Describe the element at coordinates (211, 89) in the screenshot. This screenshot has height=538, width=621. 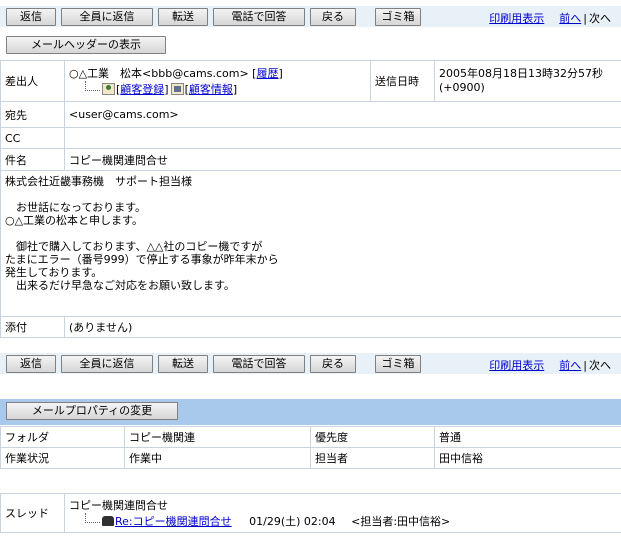
I see `customer-info-link: 顧客情報` at that location.